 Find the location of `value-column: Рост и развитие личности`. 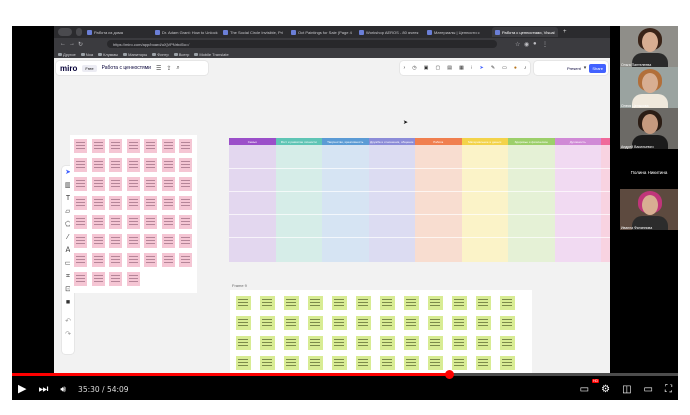

value-column: Рост и развитие личности is located at coordinates (298, 200).